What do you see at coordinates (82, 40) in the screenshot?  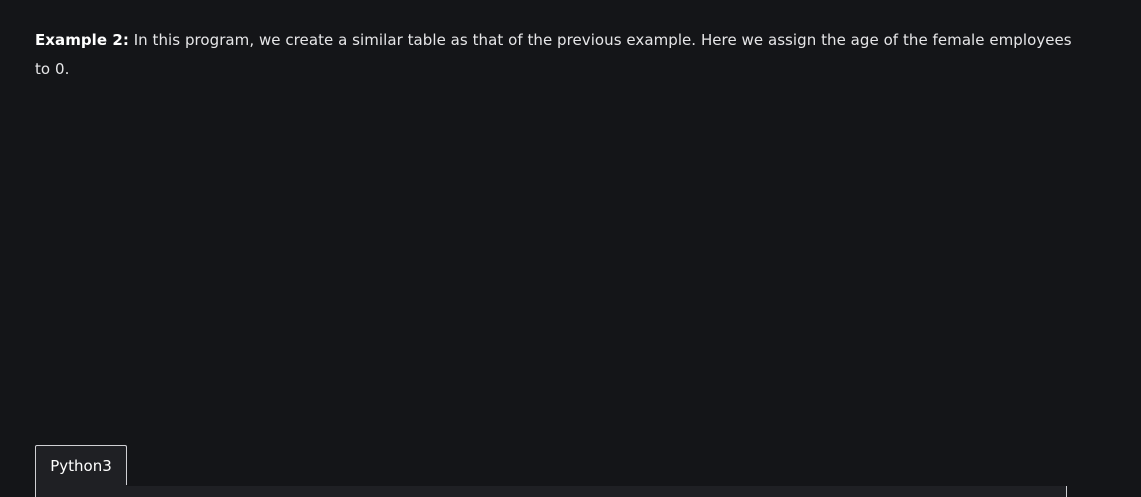 I see `example-label: Example 2:` at bounding box center [82, 40].